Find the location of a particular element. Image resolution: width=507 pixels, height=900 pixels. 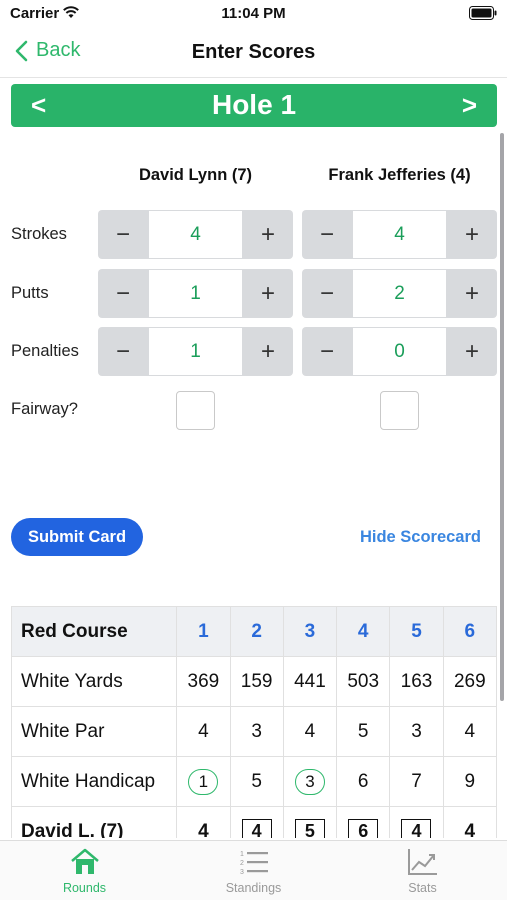

tab-bar: Rounds 1 2 3 Standings Stats is located at coordinates (253, 870).